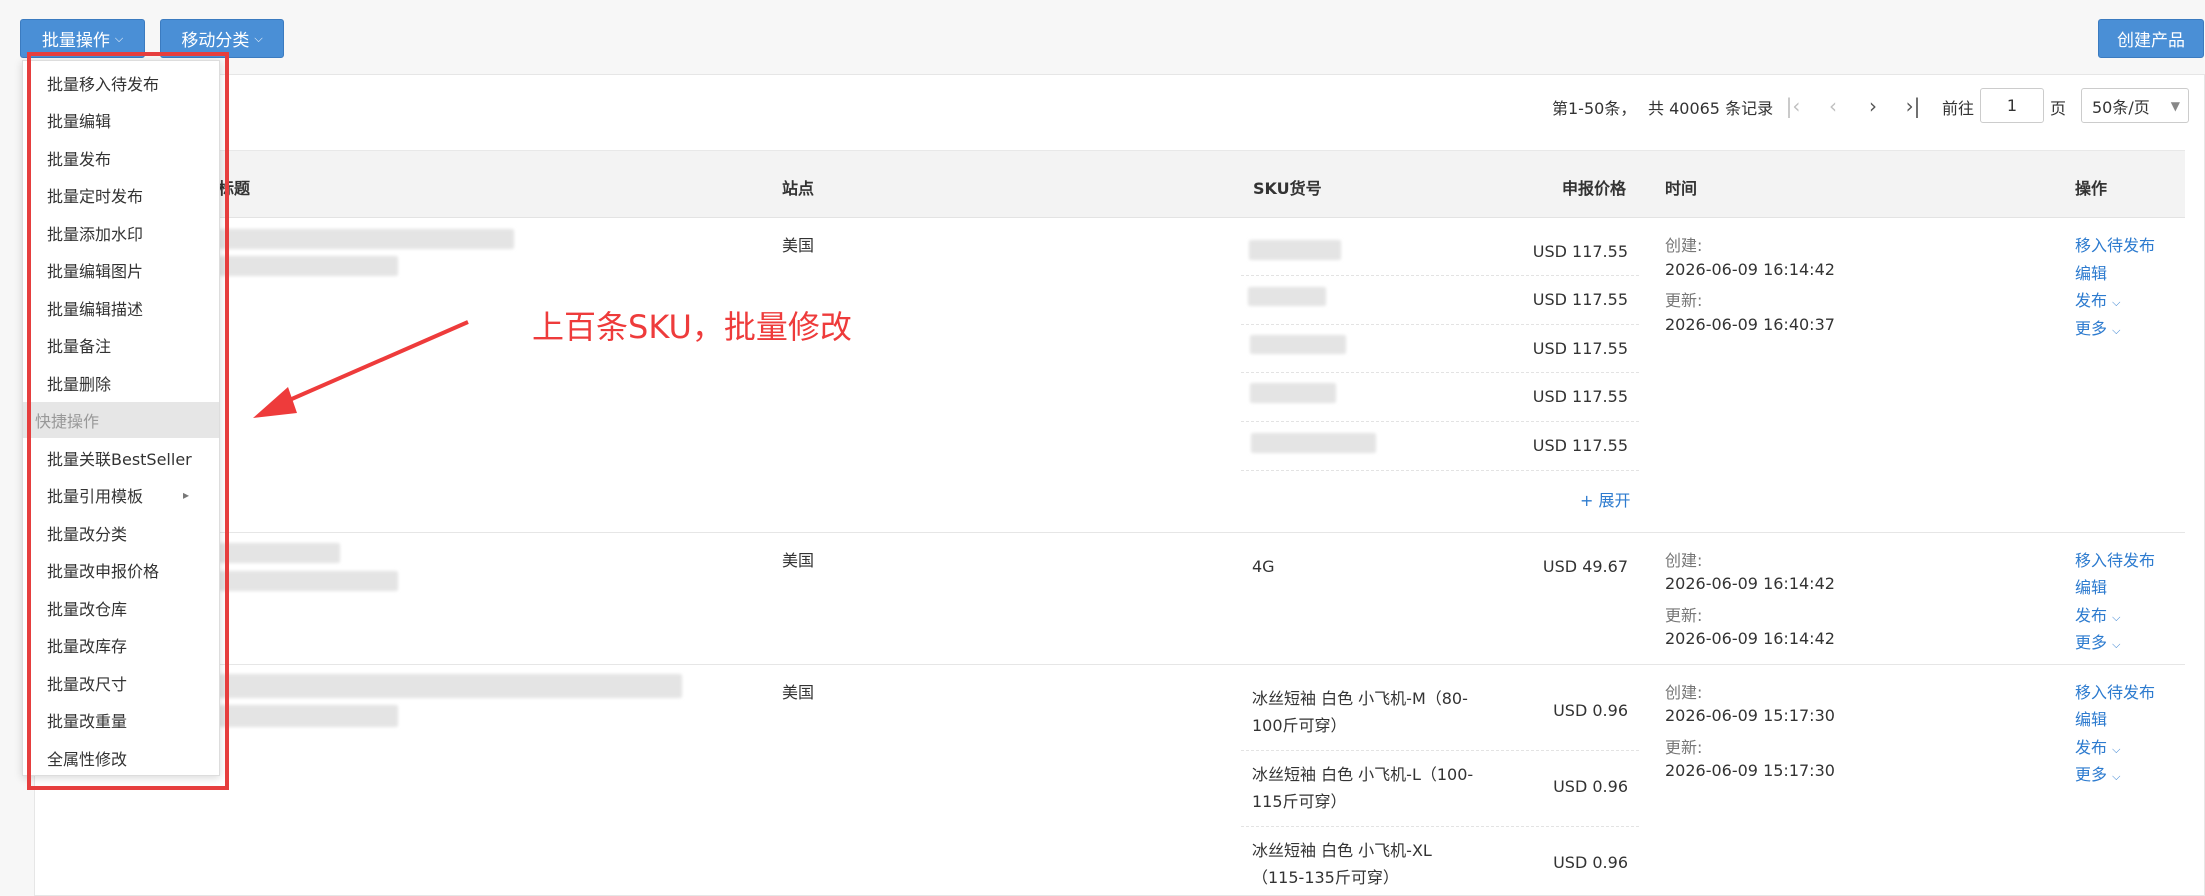 The width and height of the screenshot is (2205, 896). Describe the element at coordinates (121, 270) in the screenshot. I see `menu-item-batch-edit-images: 批量编辑图片` at that location.